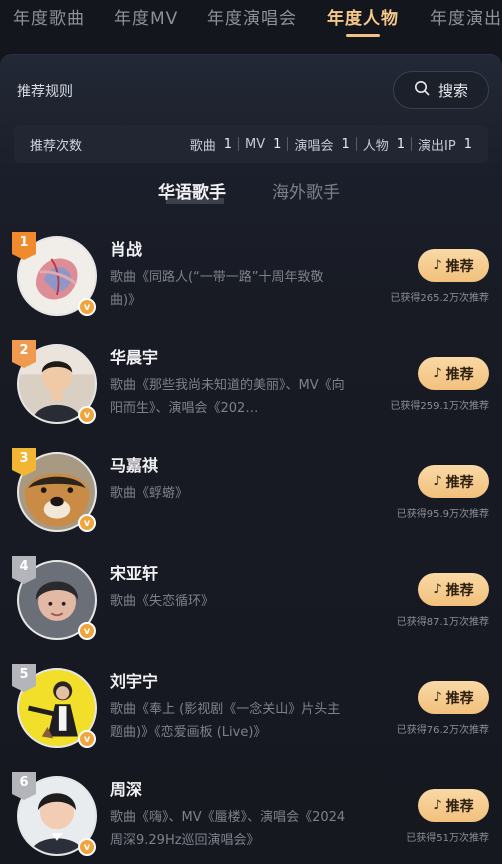 The image size is (502, 864). I want to click on counts-list: 歌曲 1 MV 1 演唱会 1 人物 1 演出IP 1, so click(331, 144).